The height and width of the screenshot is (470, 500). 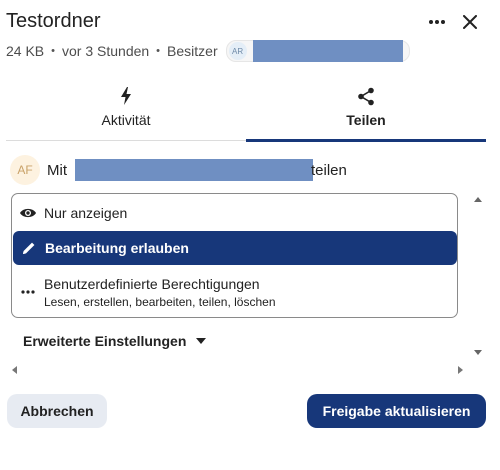 What do you see at coordinates (152, 283) in the screenshot?
I see `permission-option-label: Benutzerdefinierte Berechtigungen` at bounding box center [152, 283].